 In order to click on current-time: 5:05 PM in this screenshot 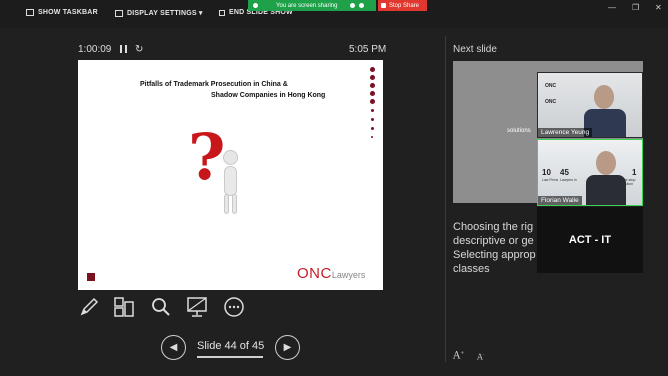, I will do `click(368, 49)`.